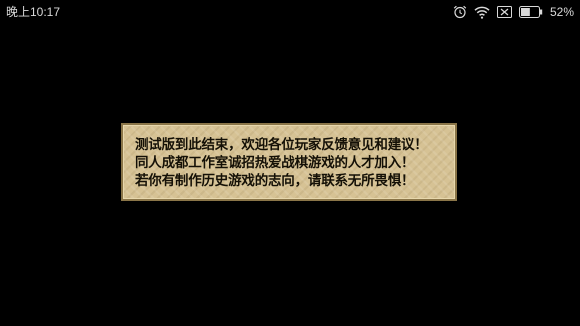 Image resolution: width=580 pixels, height=326 pixels. I want to click on dialog-line-1: 测试版到此结束，欢迎各位玩家反馈意见和建议！, so click(281, 145).